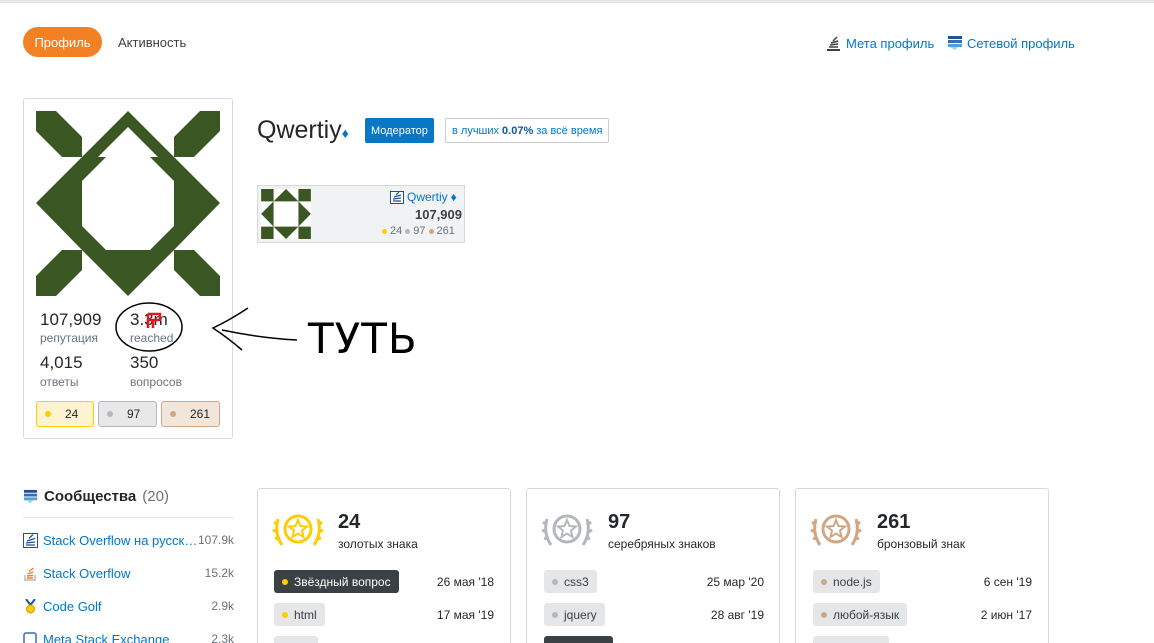 This screenshot has height=643, width=1154. I want to click on top-border, so click(577, 1).